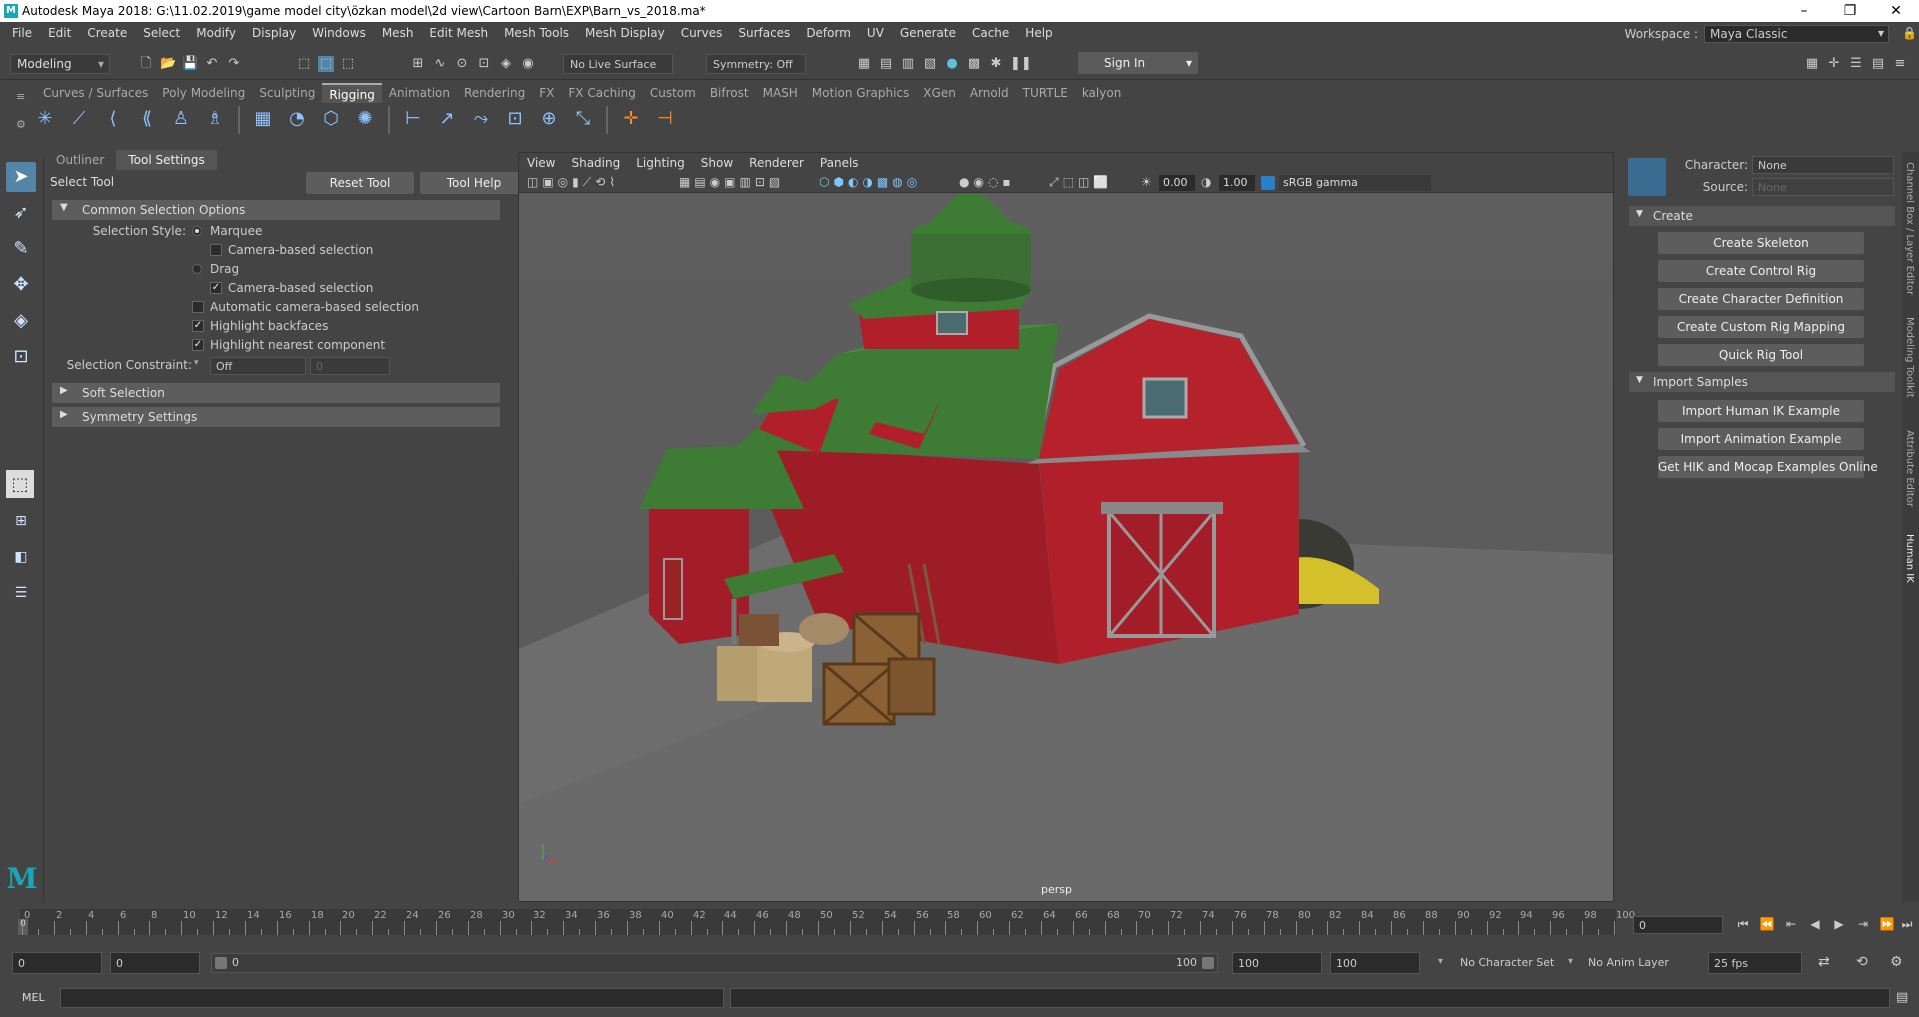  I want to click on shelf-tab-turtle: TURTLE, so click(1045, 93).